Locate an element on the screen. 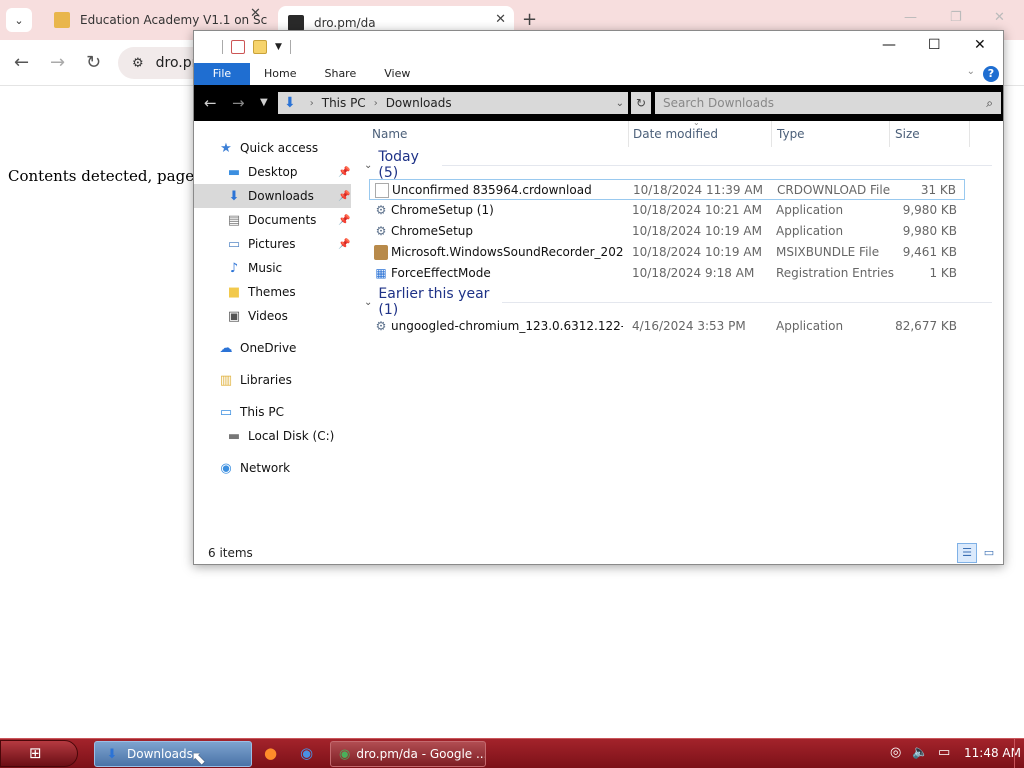  group-earlier-this-year: ⌄ Earlier this year (1) is located at coordinates (676, 302).